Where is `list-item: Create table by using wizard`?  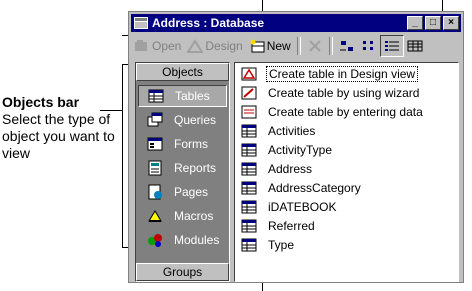
list-item: Create table by using wizard is located at coordinates (331, 93).